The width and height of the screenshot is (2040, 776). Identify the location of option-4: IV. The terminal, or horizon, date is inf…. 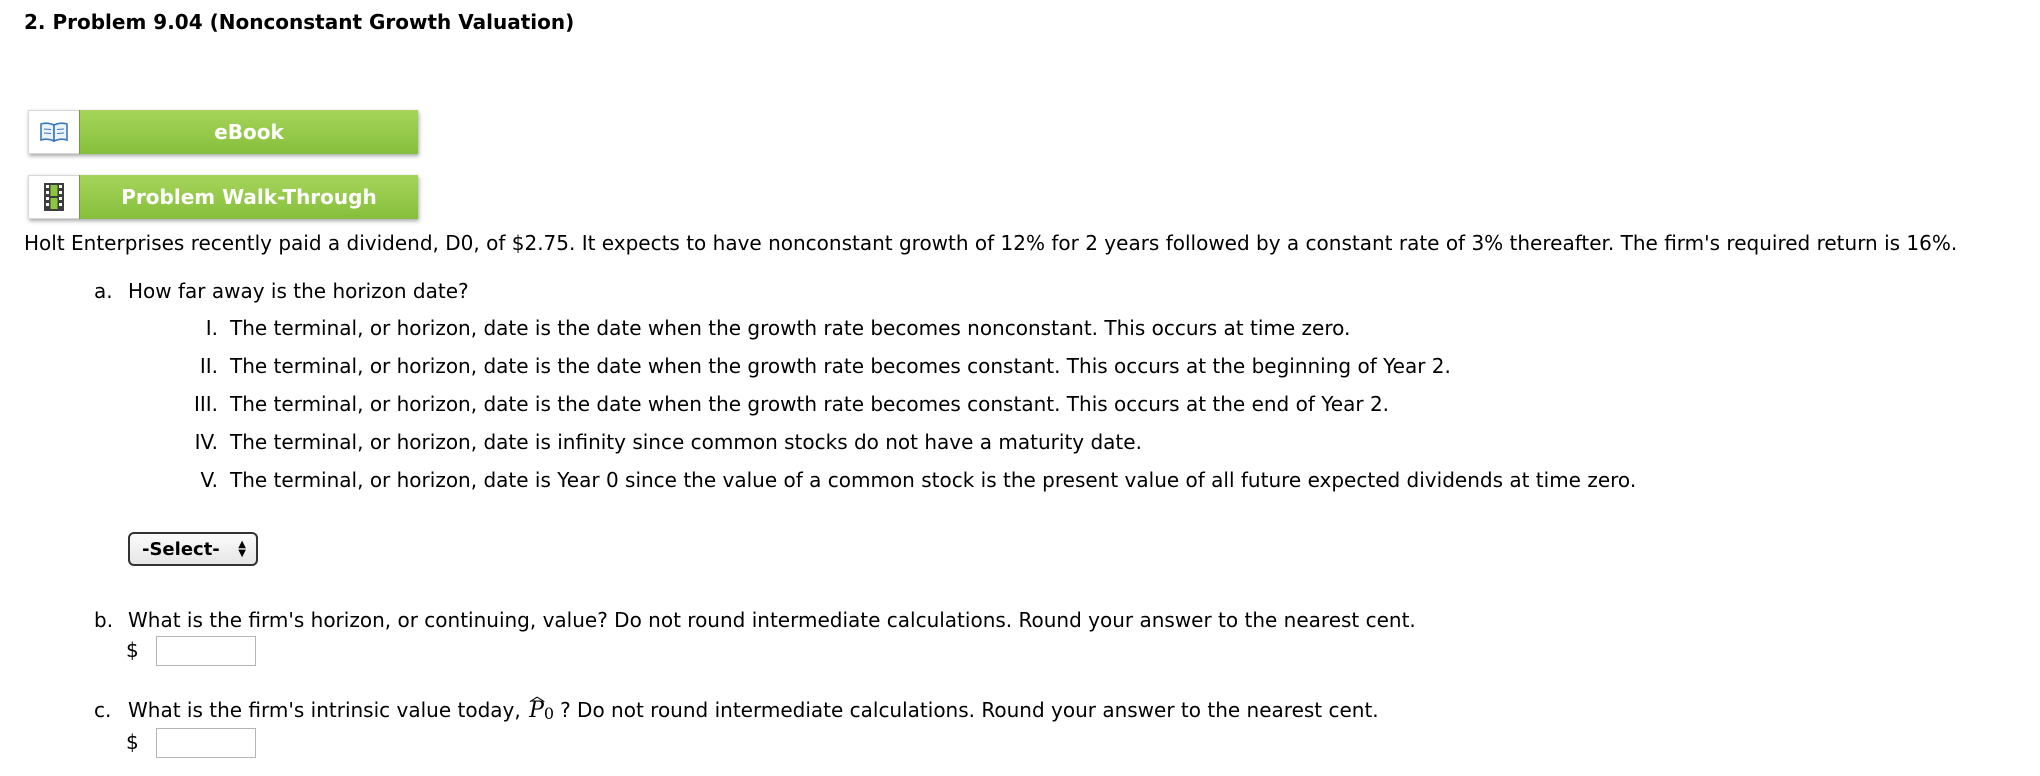
(655, 442).